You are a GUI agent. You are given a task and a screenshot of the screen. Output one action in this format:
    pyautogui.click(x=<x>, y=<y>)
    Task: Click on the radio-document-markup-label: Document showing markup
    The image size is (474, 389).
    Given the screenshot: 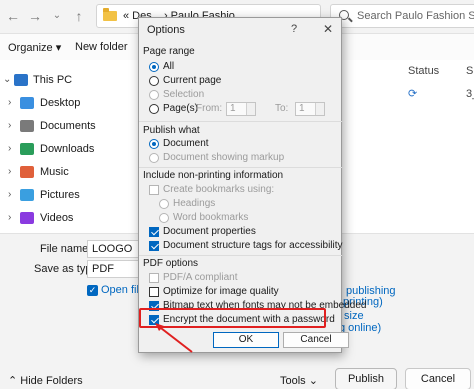 What is the action you would take?
    pyautogui.click(x=224, y=157)
    